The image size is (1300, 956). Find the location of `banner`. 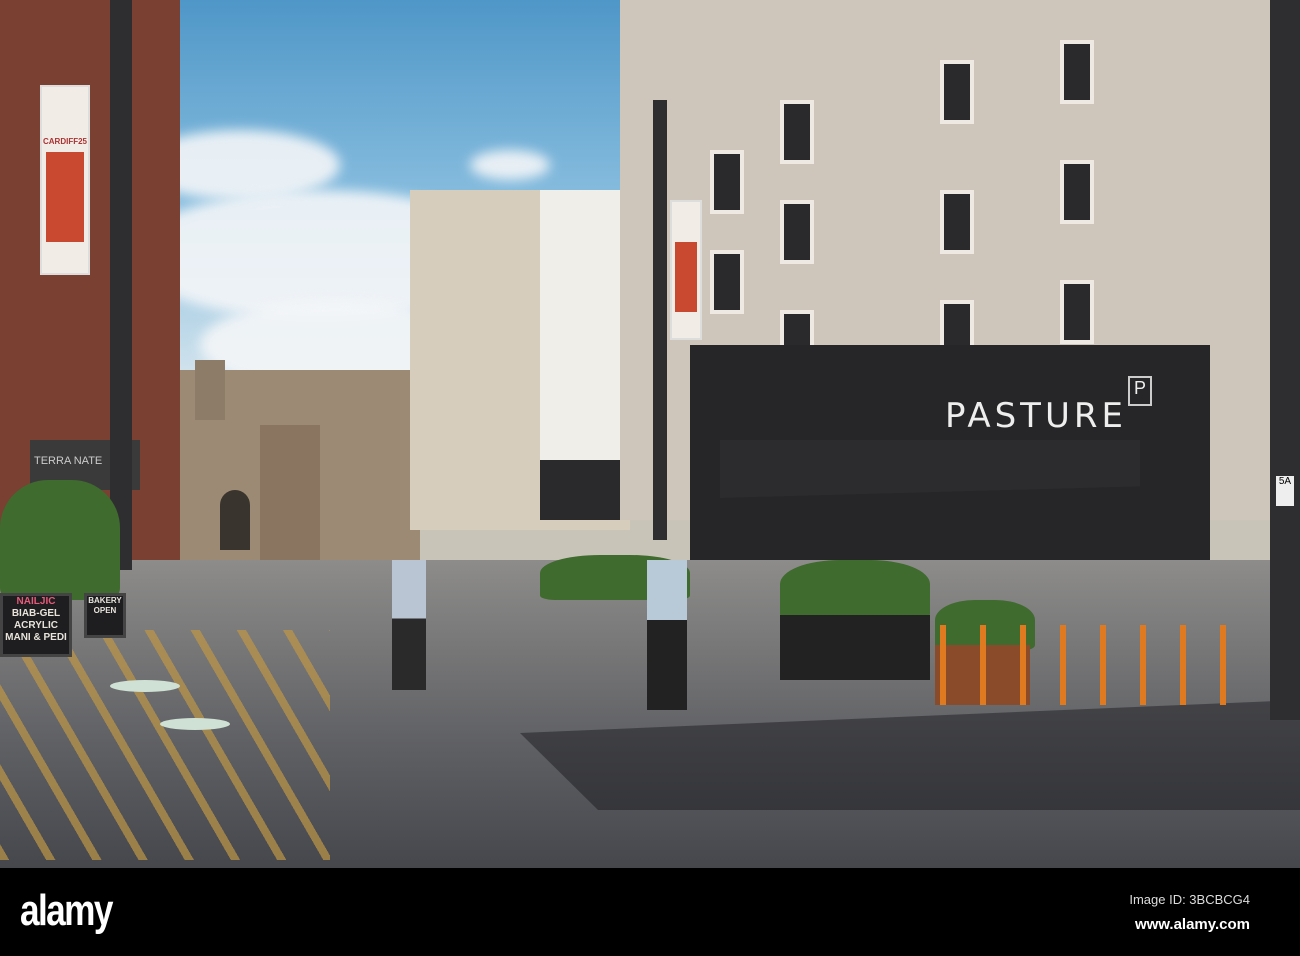

banner is located at coordinates (686, 270).